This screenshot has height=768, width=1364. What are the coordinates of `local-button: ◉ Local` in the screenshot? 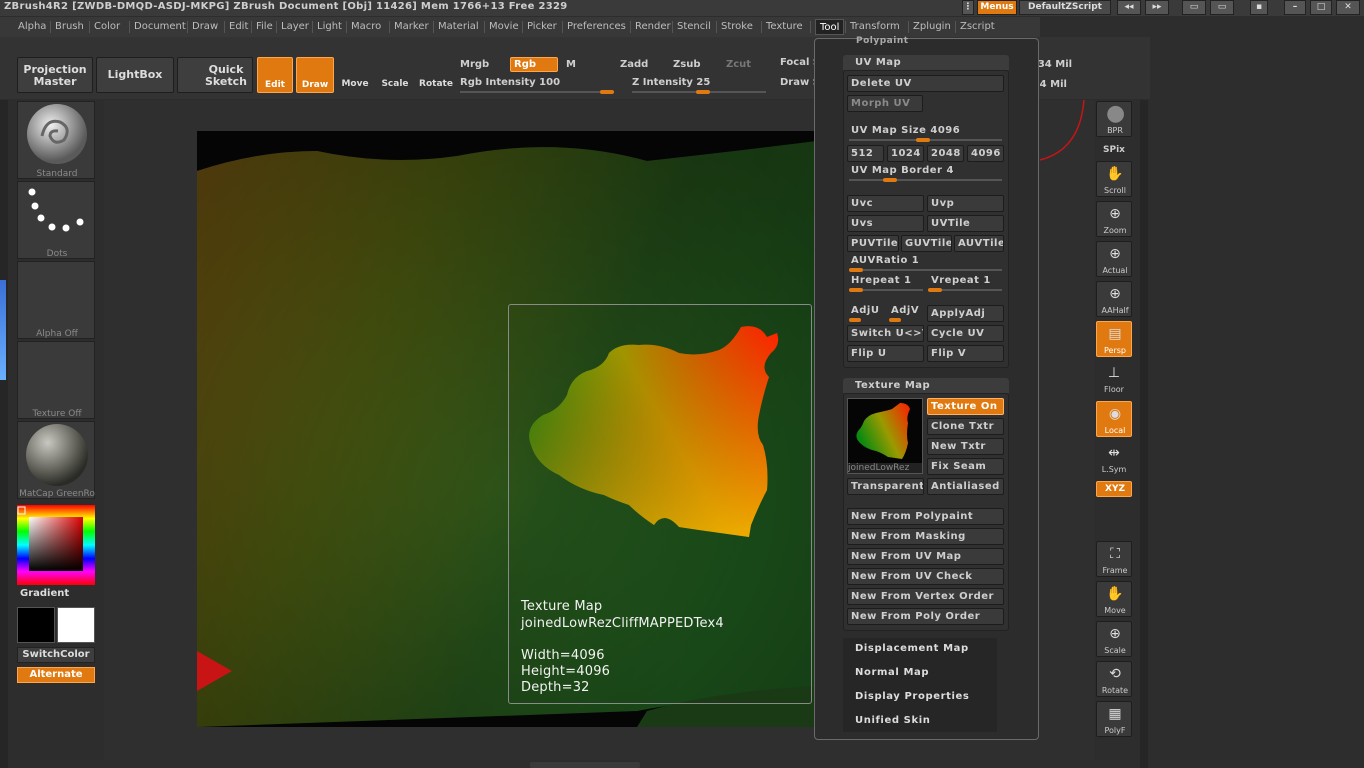 It's located at (1114, 419).